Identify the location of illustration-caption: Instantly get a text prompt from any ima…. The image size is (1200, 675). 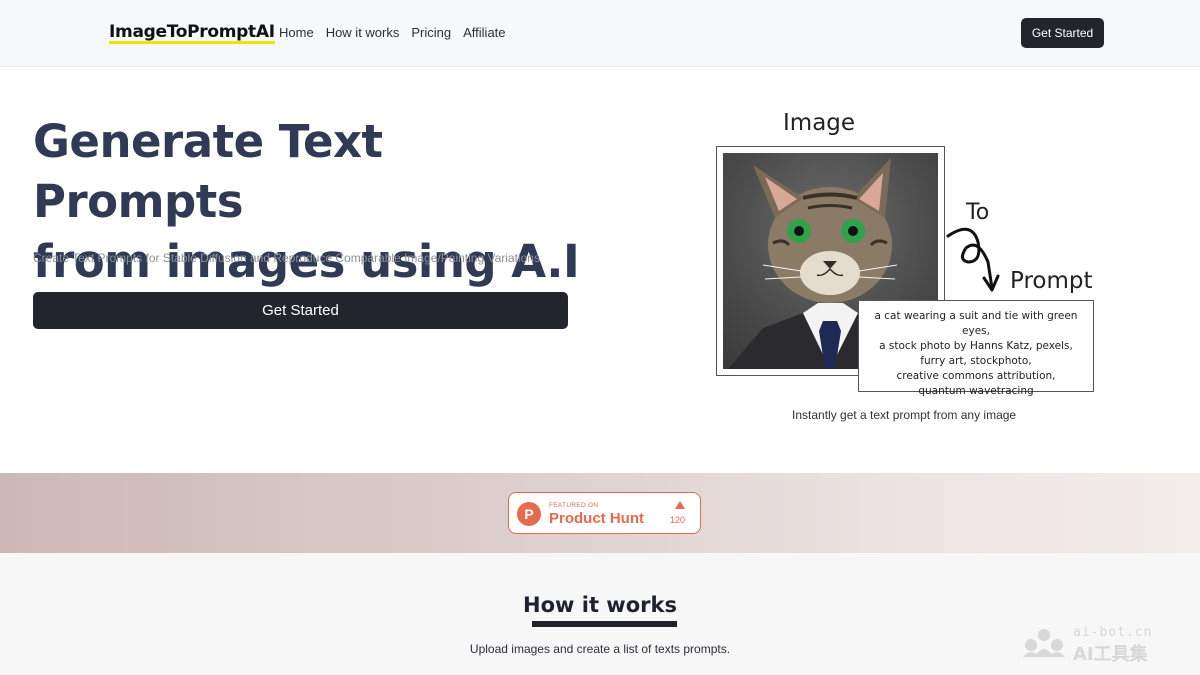
(904, 415).